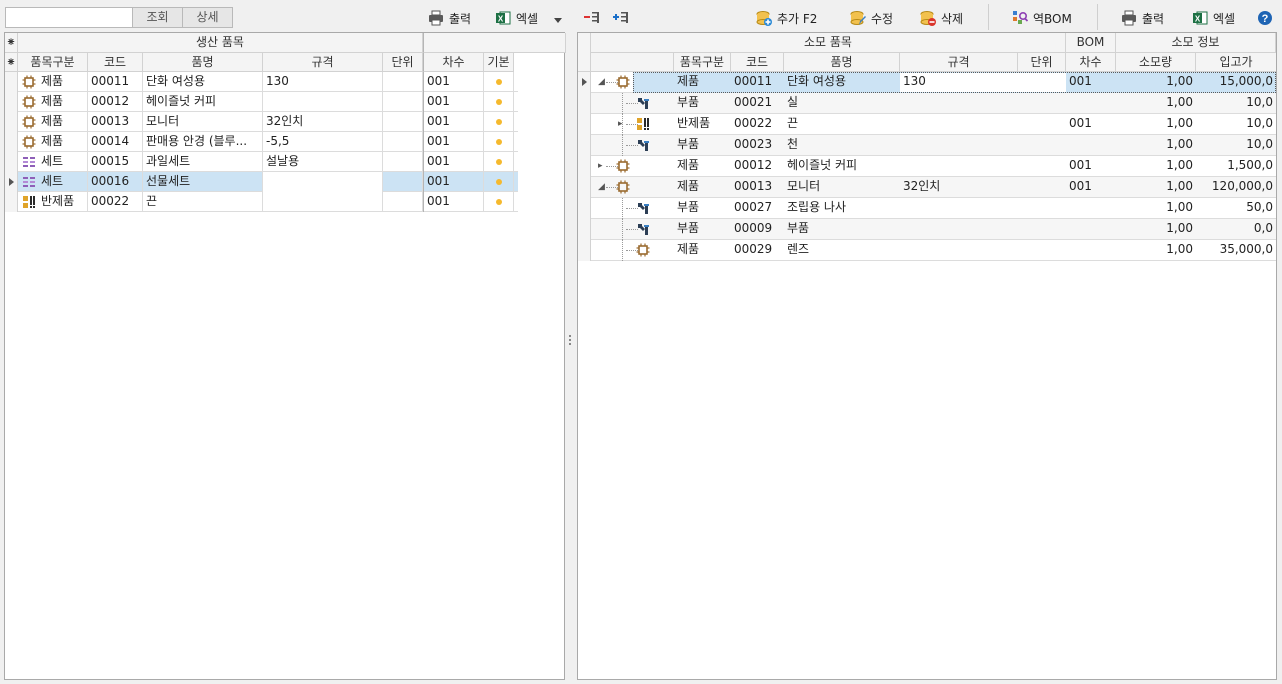  Describe the element at coordinates (499, 62) in the screenshot. I see `column-header-default: 기본` at that location.